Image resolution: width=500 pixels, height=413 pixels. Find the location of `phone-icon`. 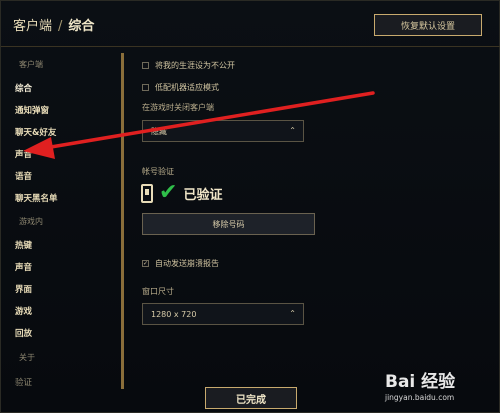

phone-icon is located at coordinates (147, 193).